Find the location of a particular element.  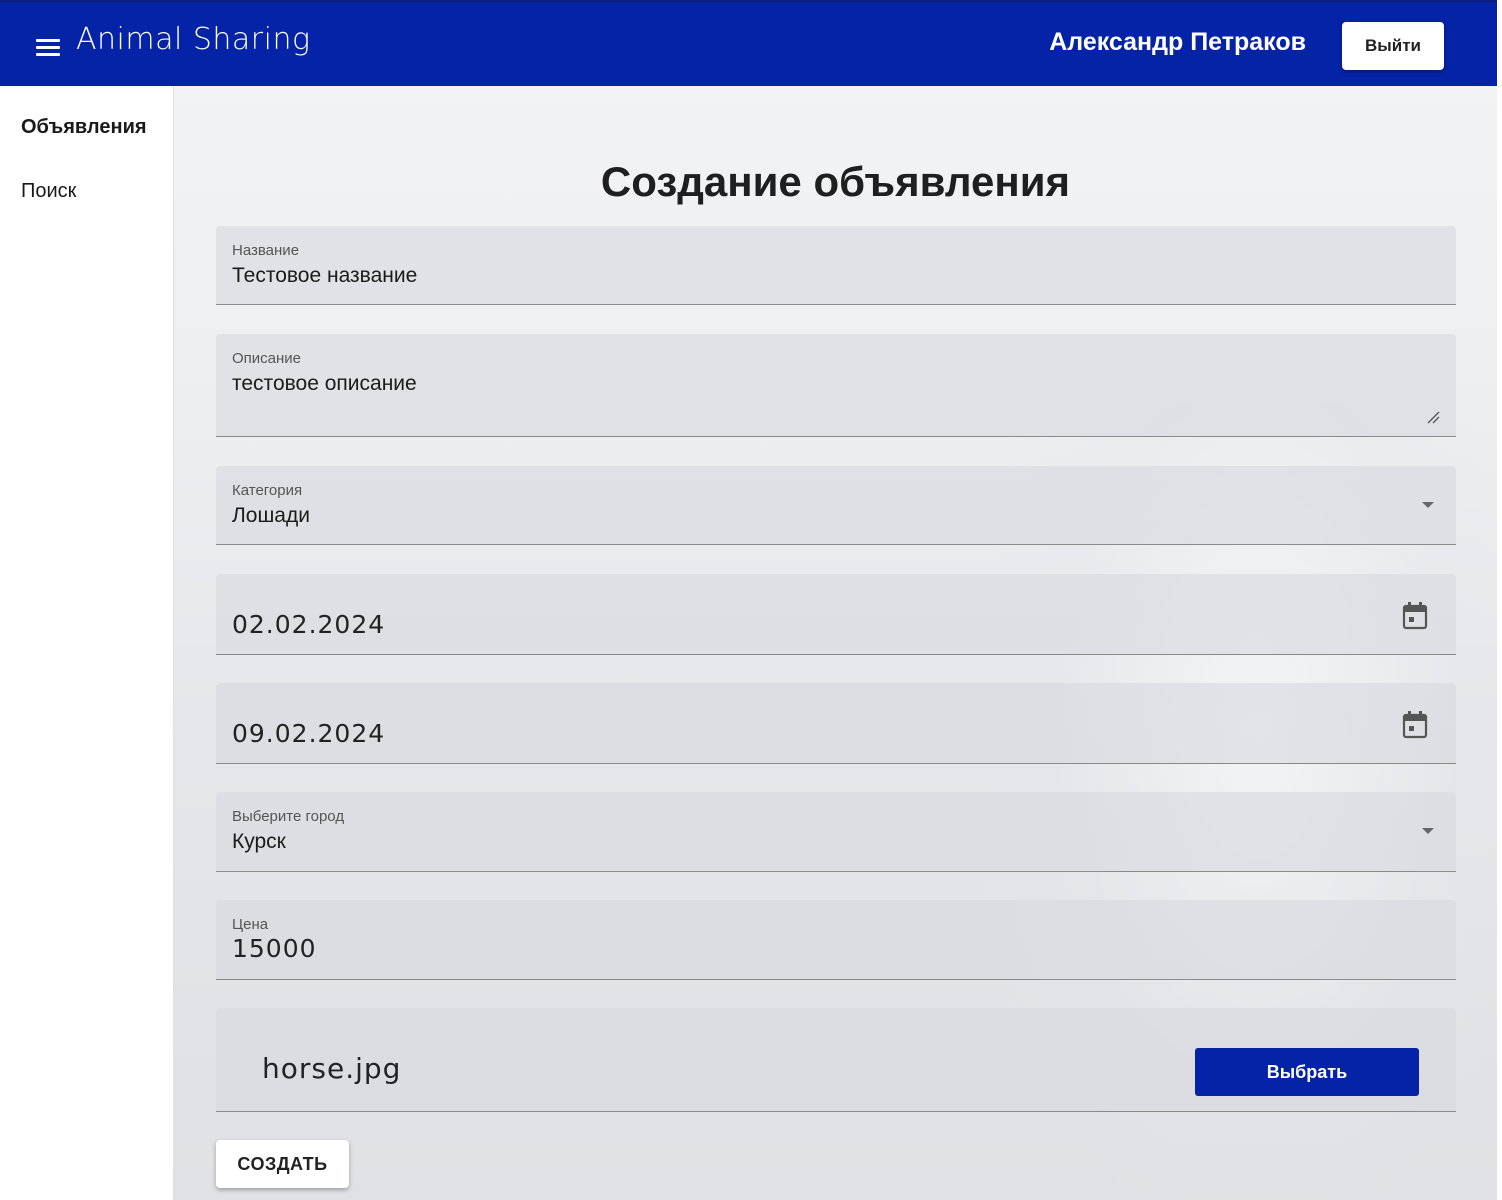

description-field: Описание тестовое описание is located at coordinates (836, 385).